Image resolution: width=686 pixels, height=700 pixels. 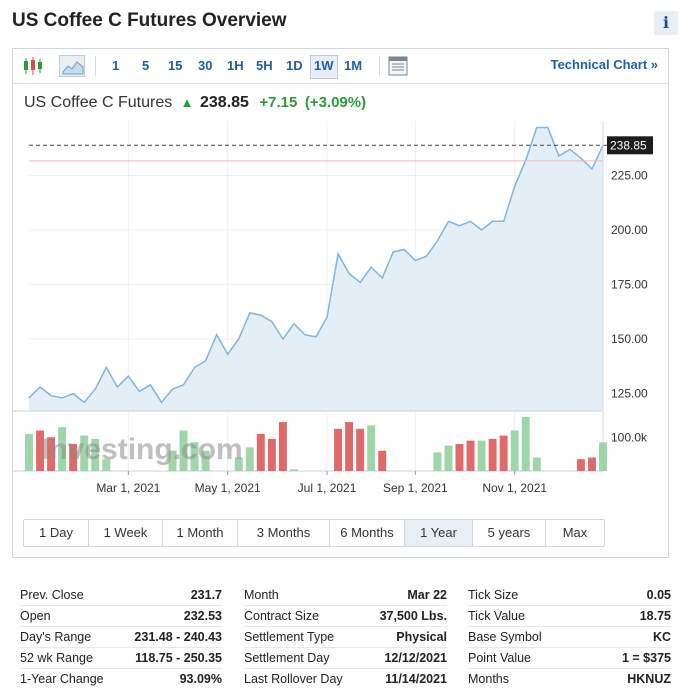 I want to click on stat-label: Day's Range, so click(x=56, y=637).